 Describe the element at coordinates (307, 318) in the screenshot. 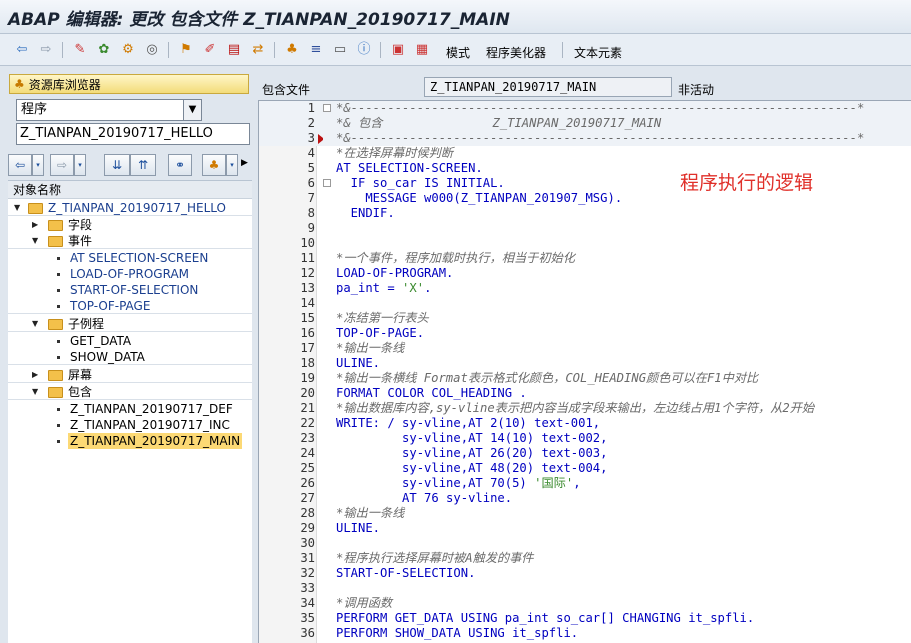

I see `line-number: 15` at that location.